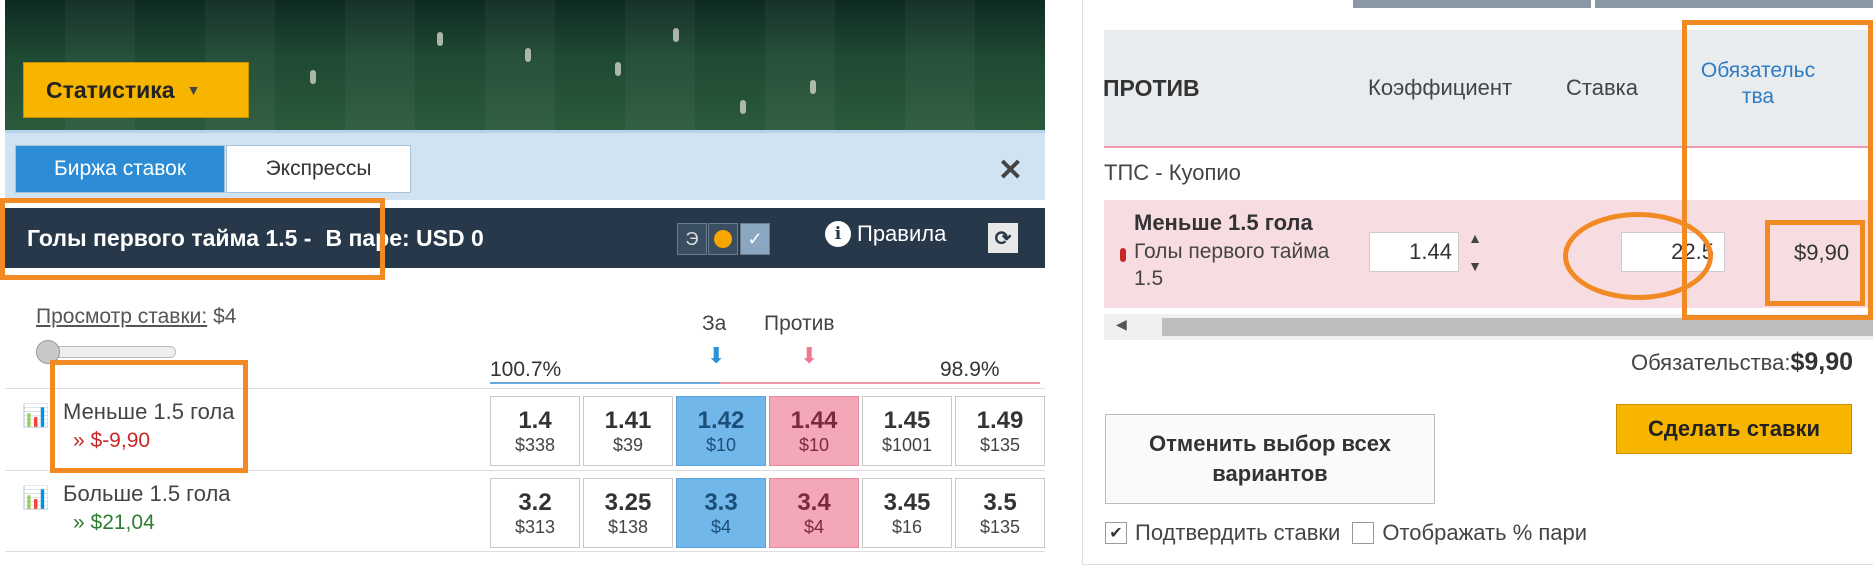 This screenshot has width=1873, height=587. Describe the element at coordinates (1440, 87) in the screenshot. I see `odds-column-header: Коэффициент` at that location.